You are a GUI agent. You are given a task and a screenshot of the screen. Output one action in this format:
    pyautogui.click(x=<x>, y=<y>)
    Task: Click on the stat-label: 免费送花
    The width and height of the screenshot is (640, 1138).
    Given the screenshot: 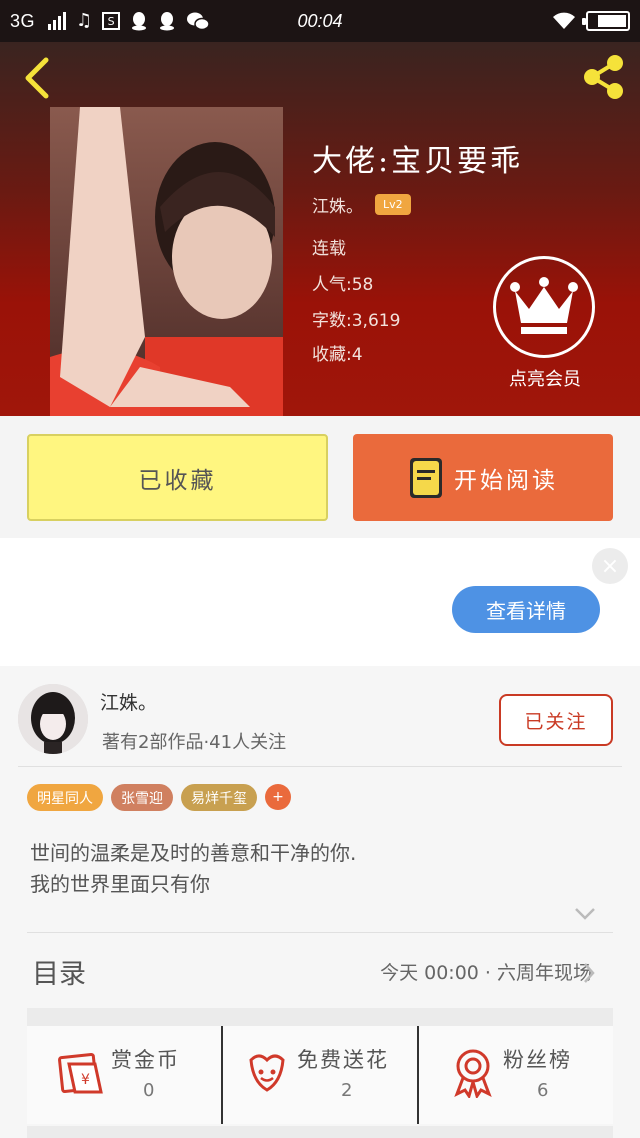 What is the action you would take?
    pyautogui.click(x=343, y=1060)
    